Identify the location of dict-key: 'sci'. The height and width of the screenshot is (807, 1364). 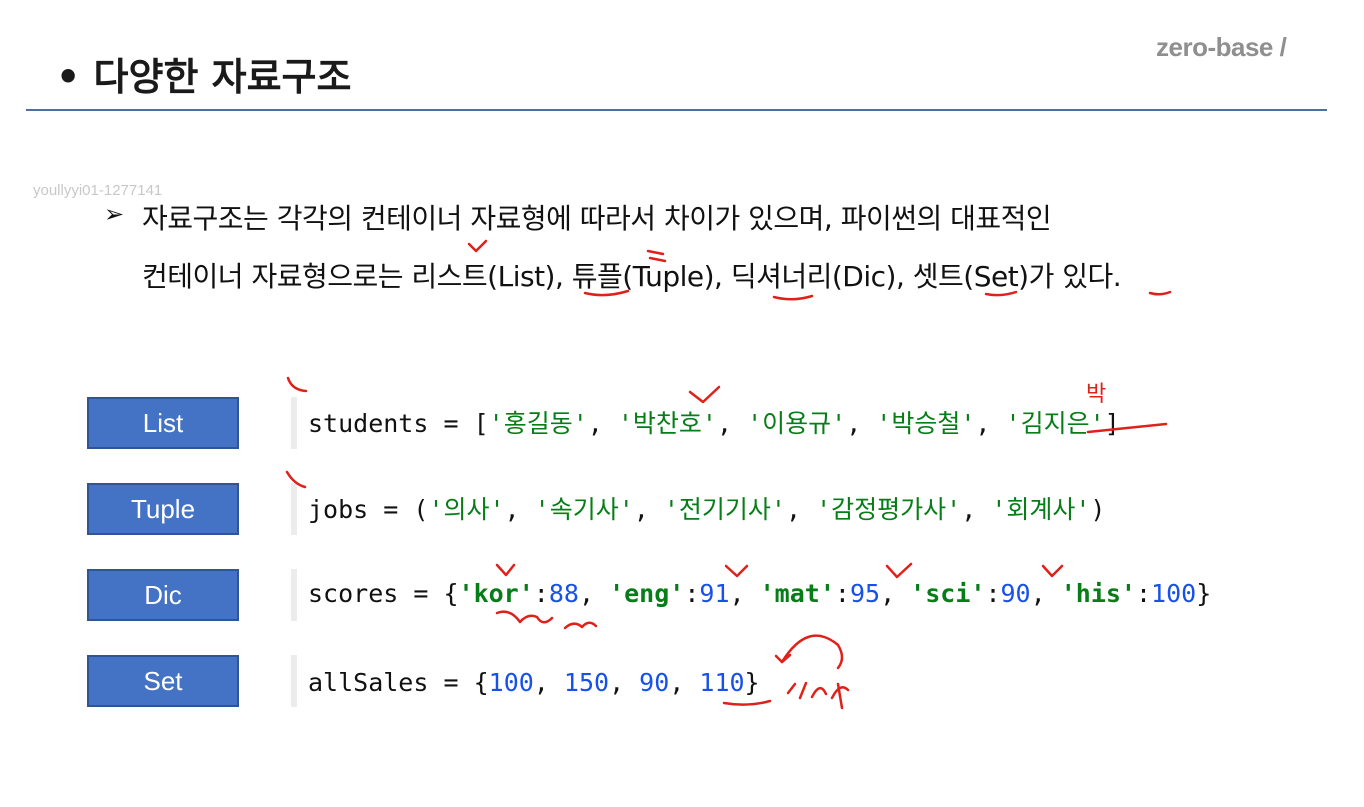
(948, 593).